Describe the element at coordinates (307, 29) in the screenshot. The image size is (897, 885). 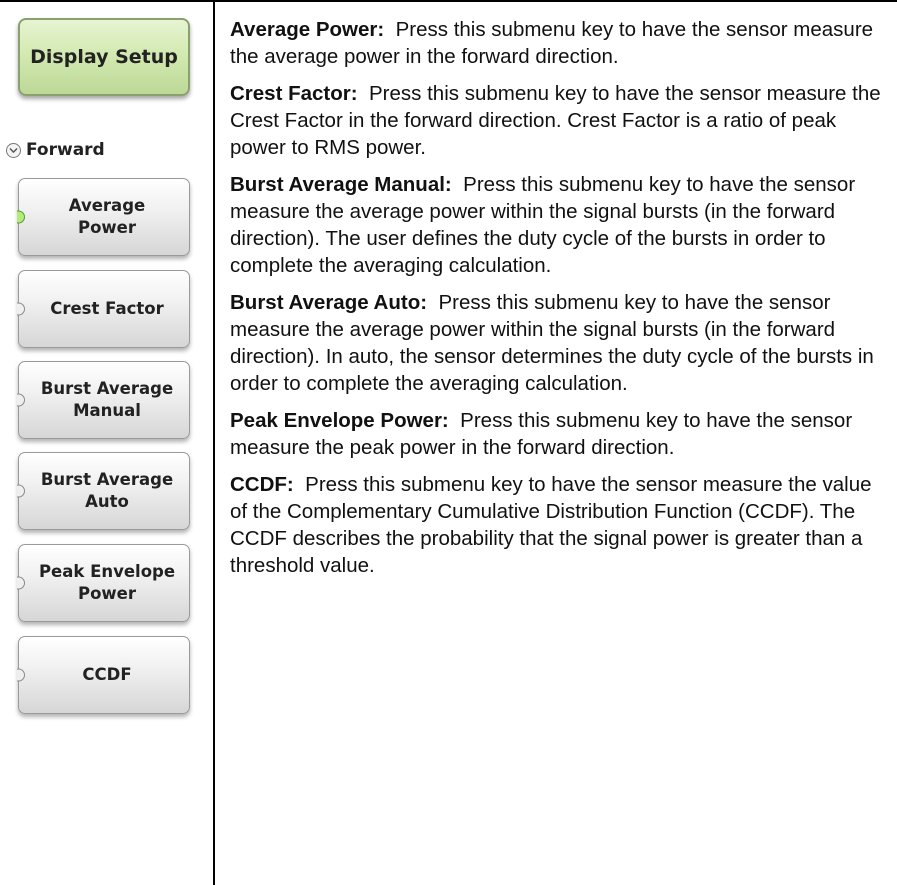
I see `term: Average Power:` at that location.